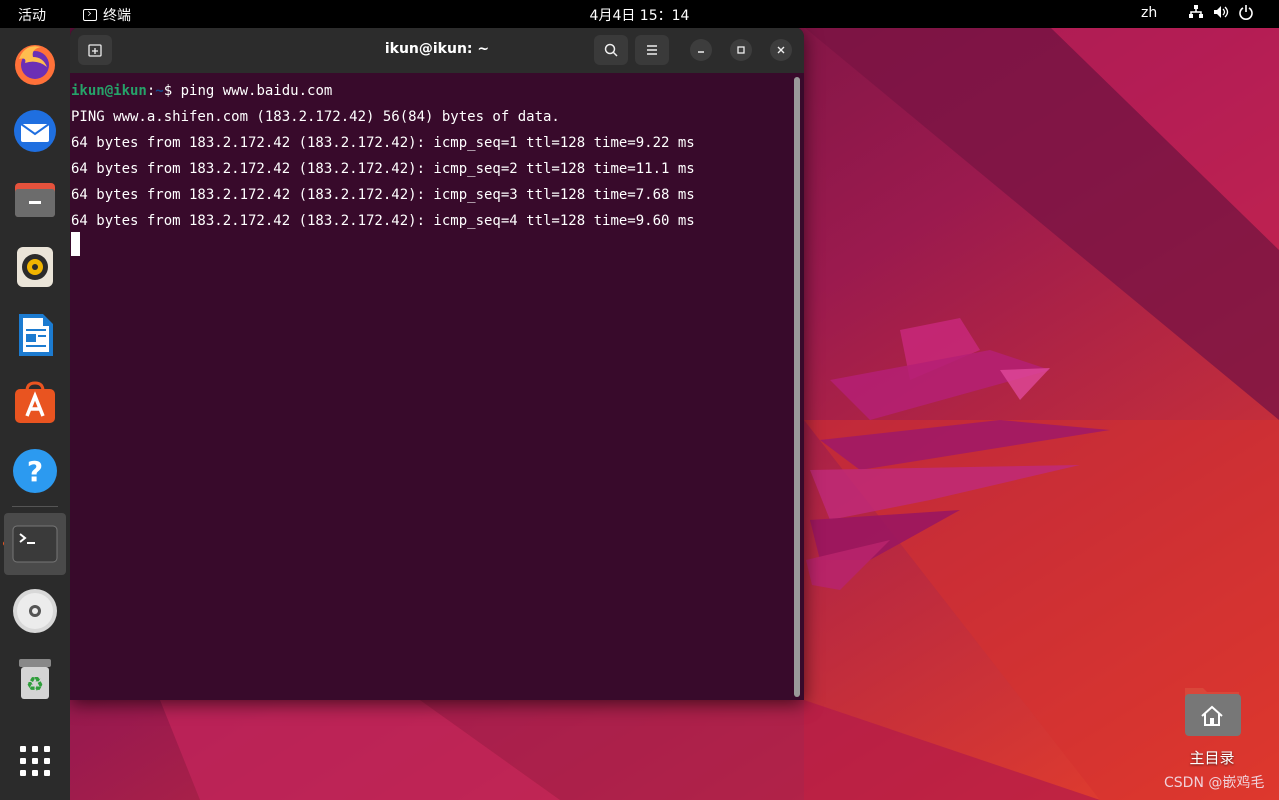 The image size is (1279, 800). I want to click on system-tray, so click(1221, 12).